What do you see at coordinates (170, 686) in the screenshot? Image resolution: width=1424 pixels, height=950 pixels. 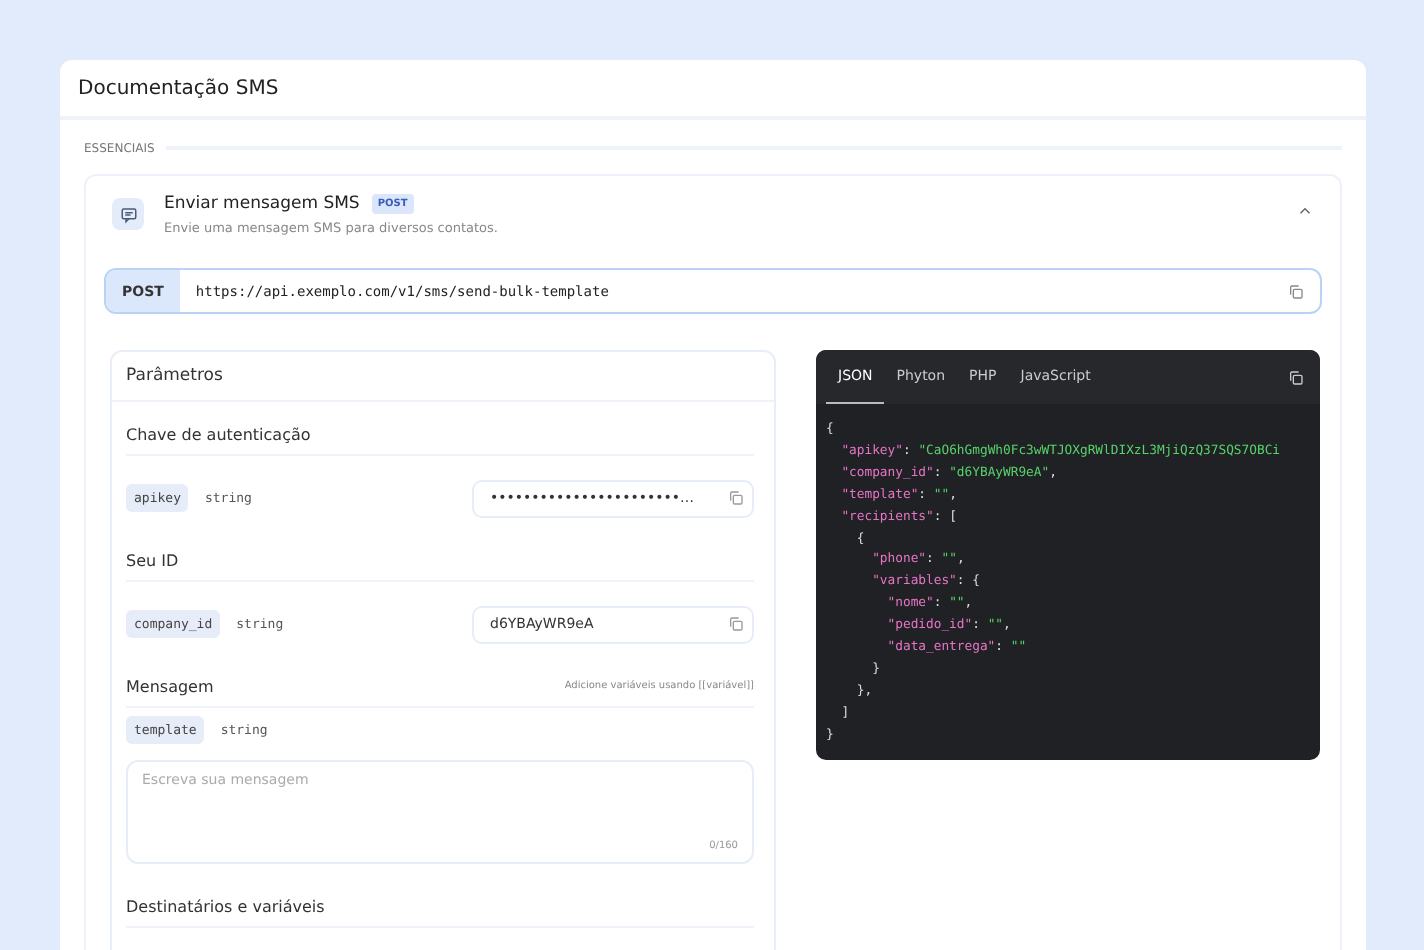 I see `group-title: Mensagem` at bounding box center [170, 686].